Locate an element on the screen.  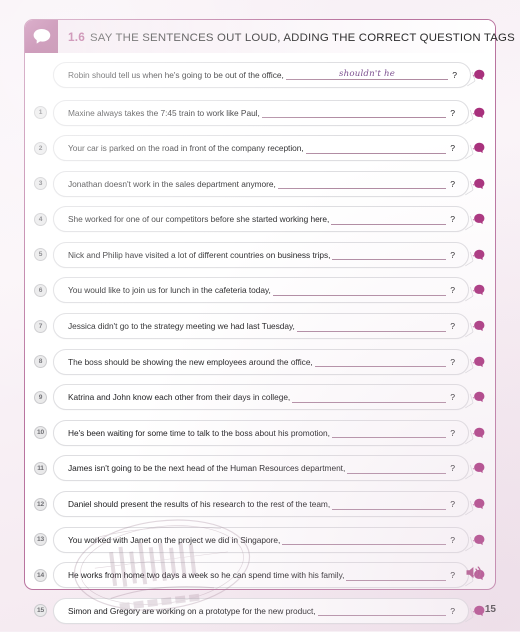
question-number-badge: 3 is located at coordinates (40, 184).